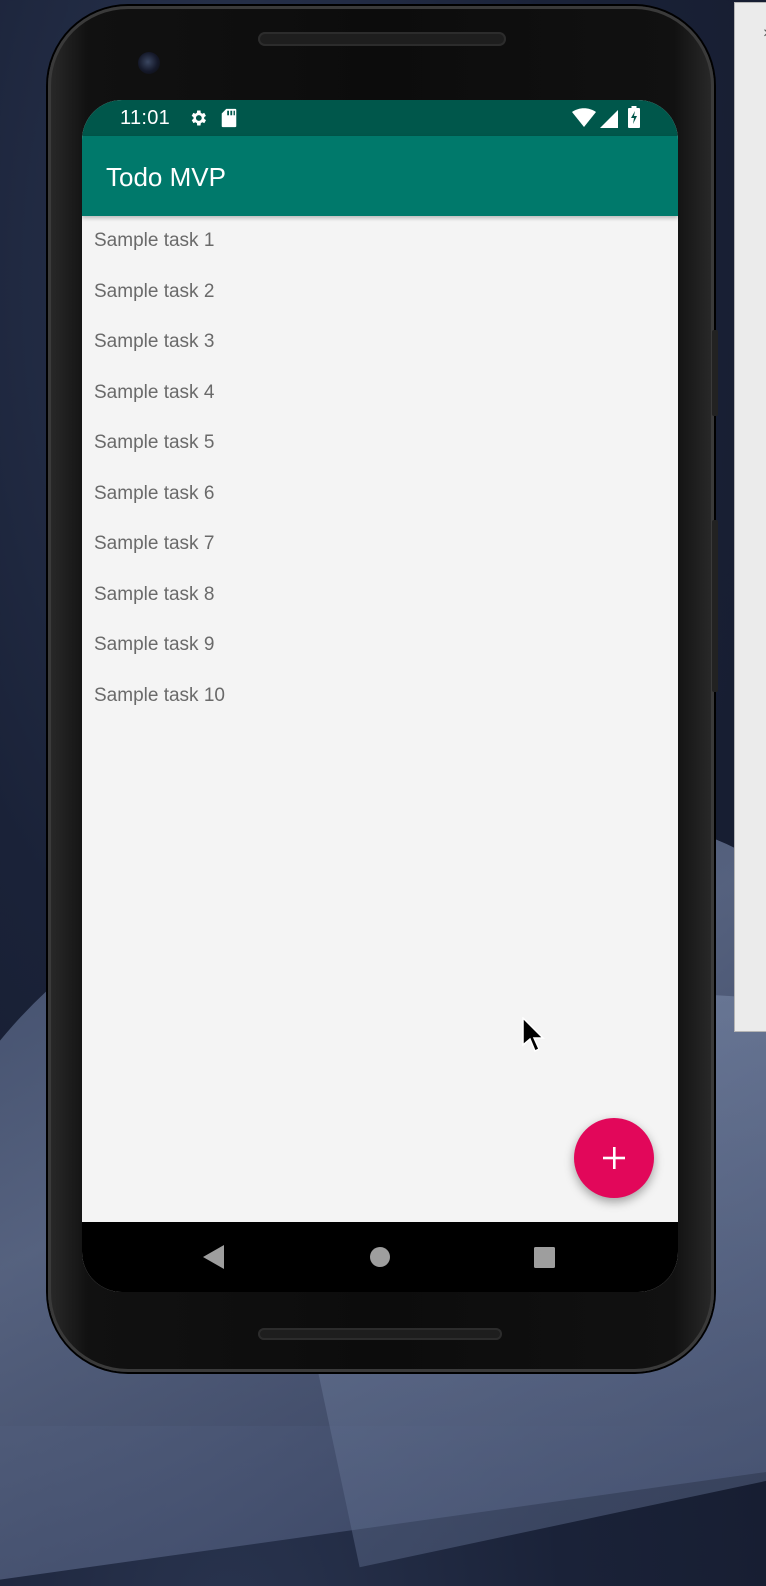  I want to click on plus-icon, so click(614, 1158).